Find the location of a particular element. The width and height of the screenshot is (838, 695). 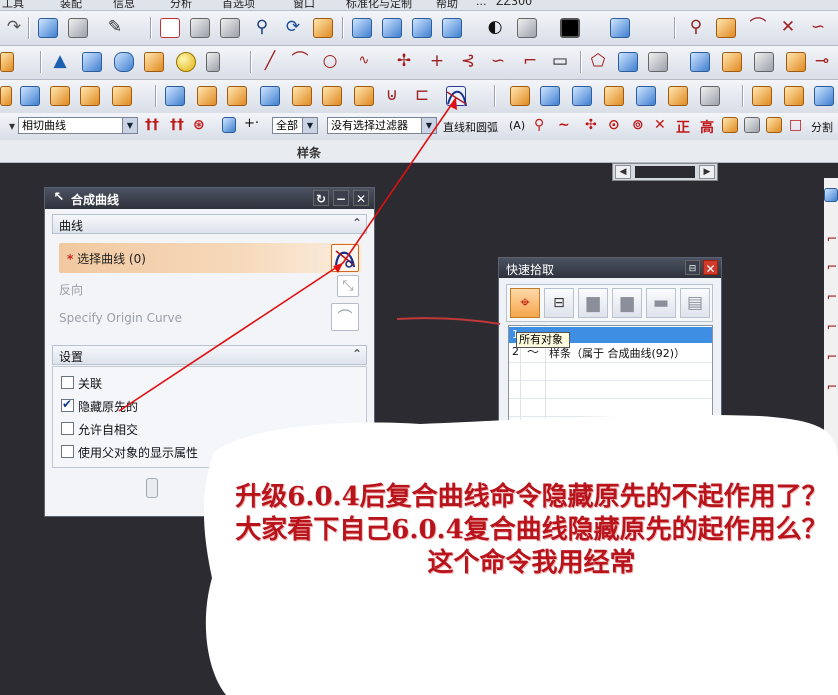

studio-surface-icon is located at coordinates (764, 62).